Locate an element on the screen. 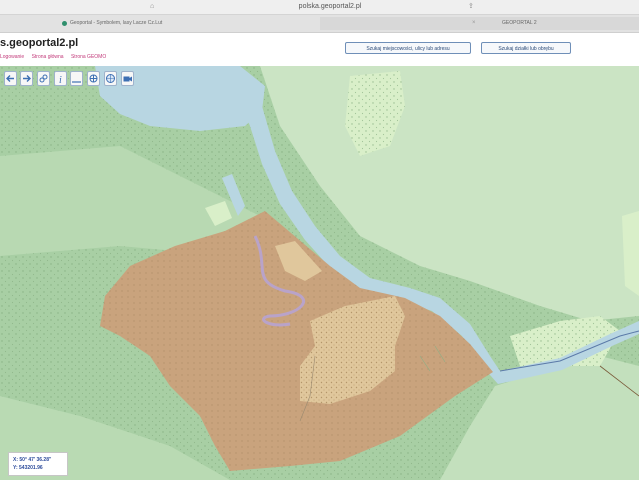 This screenshot has width=639, height=480. search-parcel-button: Szukaj działki lub obrębu is located at coordinates (526, 48).